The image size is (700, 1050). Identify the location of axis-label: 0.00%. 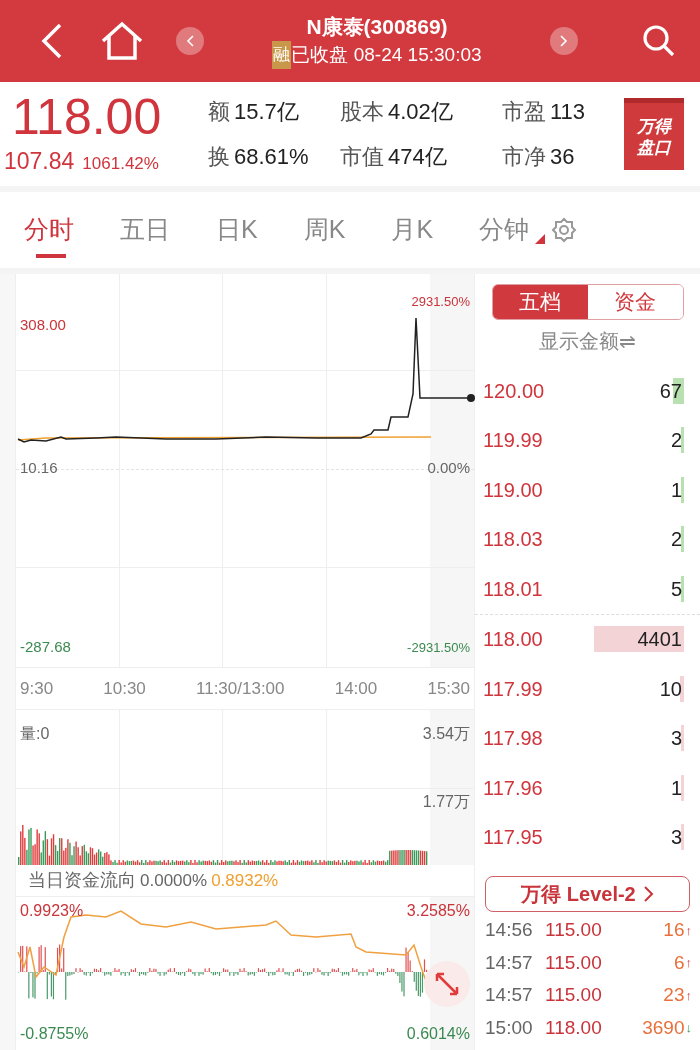
(448, 468).